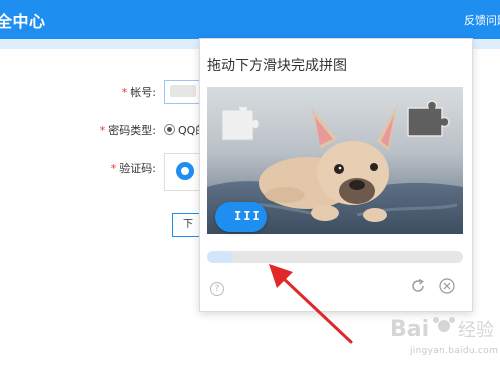 The image size is (500, 369). I want to click on close-icon, so click(447, 286).